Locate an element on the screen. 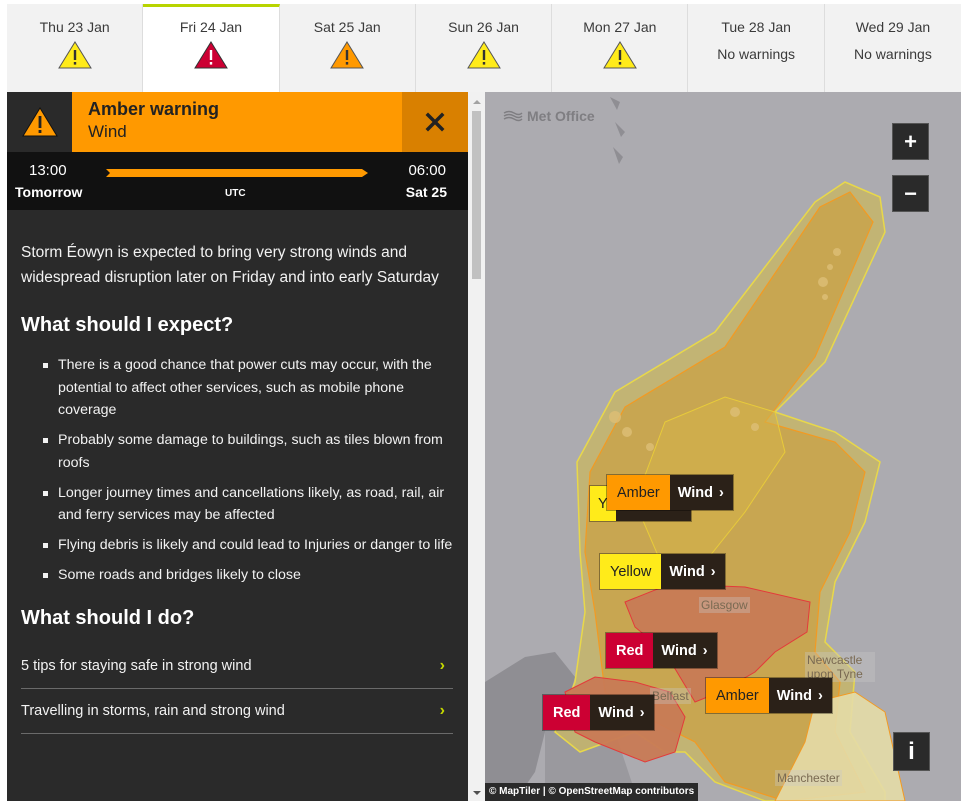 This screenshot has width=968, height=801. tab-day-5: Tue 28 Jan No warnings is located at coordinates (756, 48).